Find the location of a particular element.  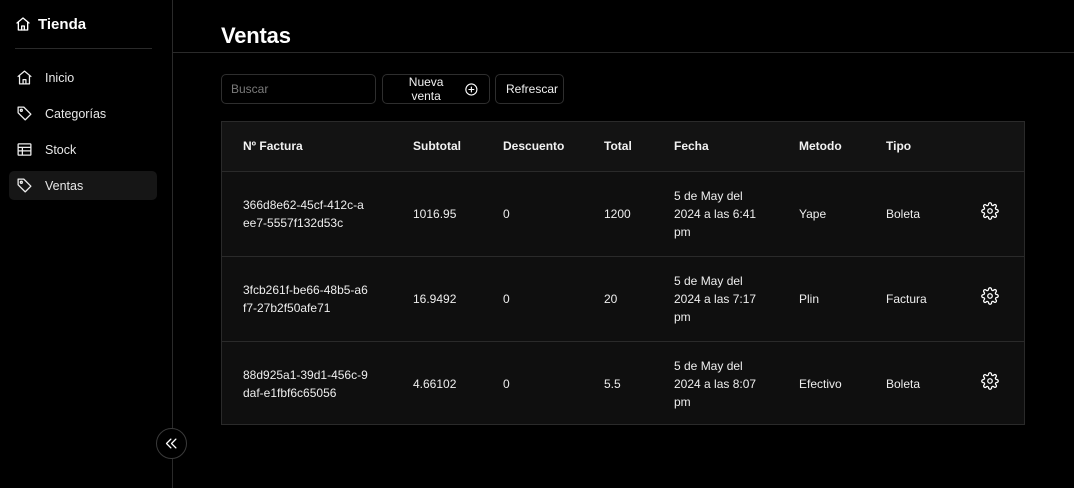

cell-total: 20 is located at coordinates (639, 299).